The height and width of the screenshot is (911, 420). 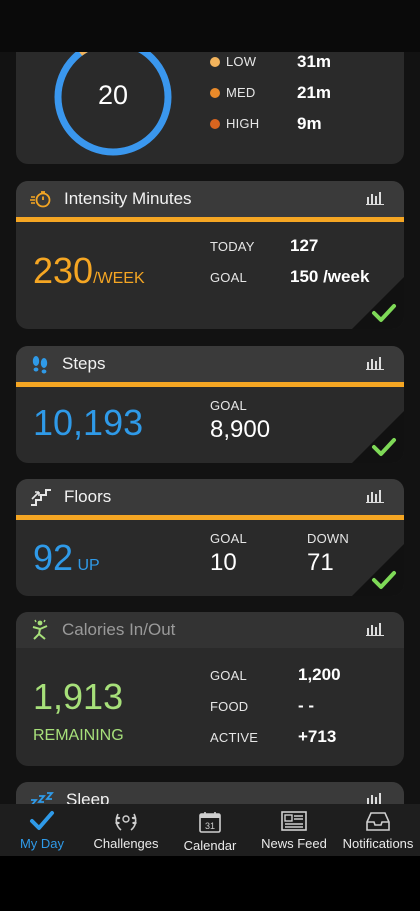 I want to click on inbox-icon, so click(x=378, y=821).